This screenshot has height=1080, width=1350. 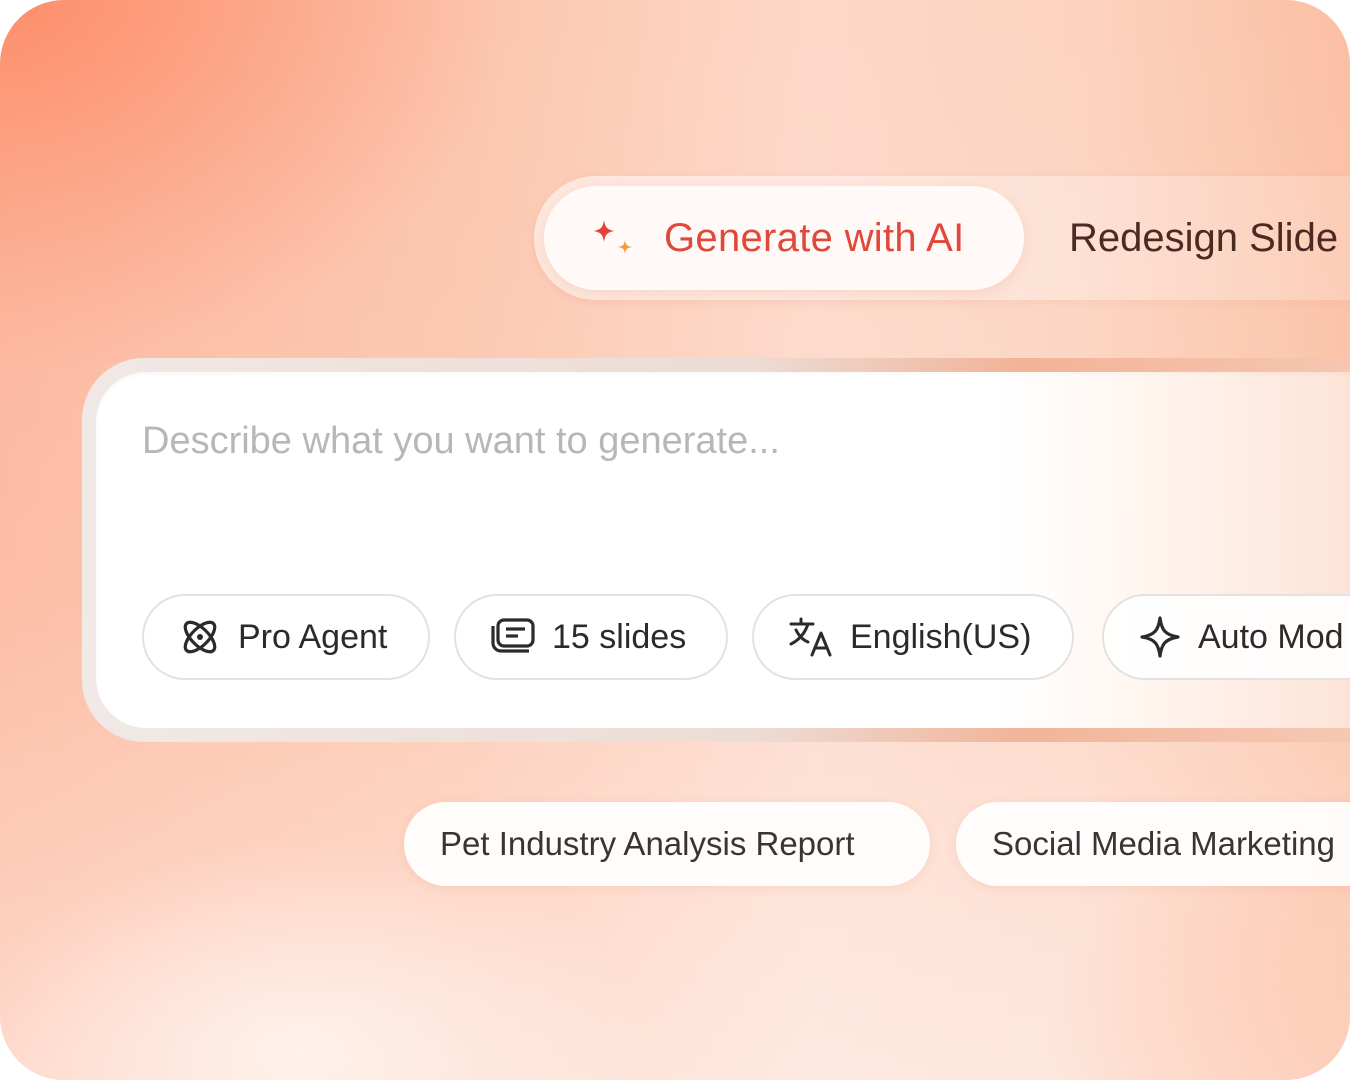 I want to click on pro-agent-label: Pro Agent, so click(x=313, y=636).